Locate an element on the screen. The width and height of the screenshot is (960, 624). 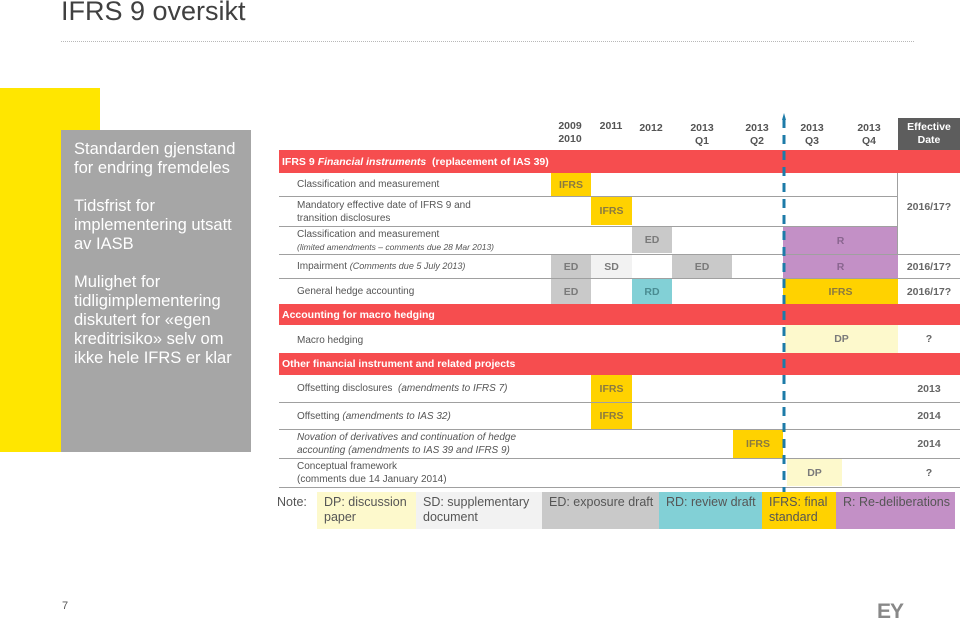
legend-item-ed: ED: exposure draft is located at coordinates (600, 510).